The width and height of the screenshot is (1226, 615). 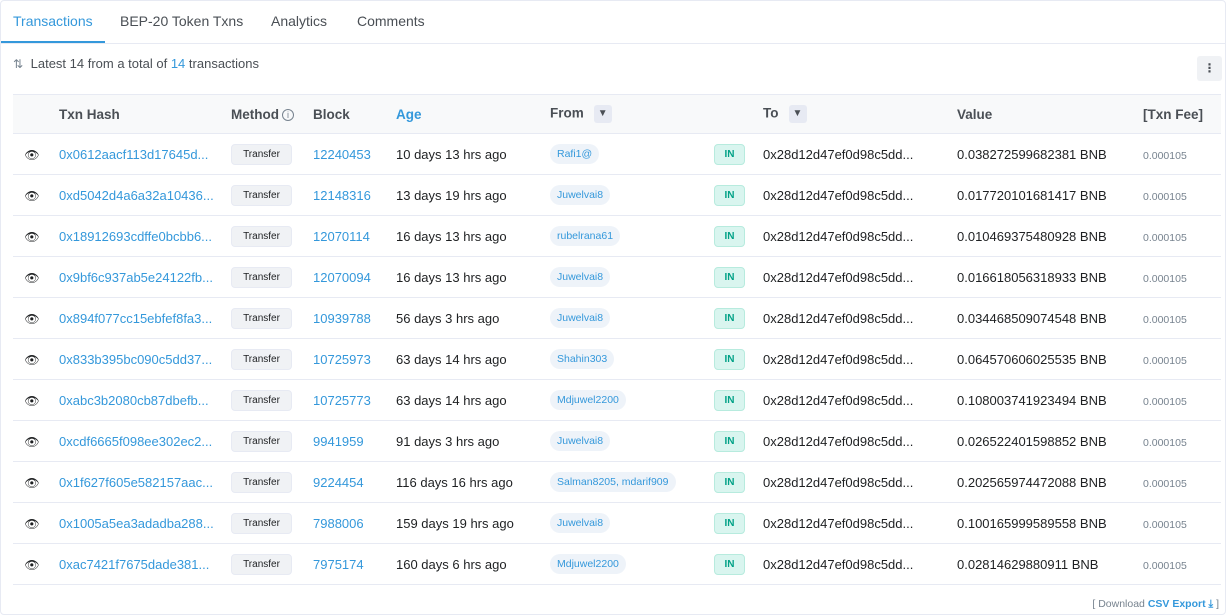 I want to click on value-text: 0.02814629880911 BNB, so click(x=1028, y=564).